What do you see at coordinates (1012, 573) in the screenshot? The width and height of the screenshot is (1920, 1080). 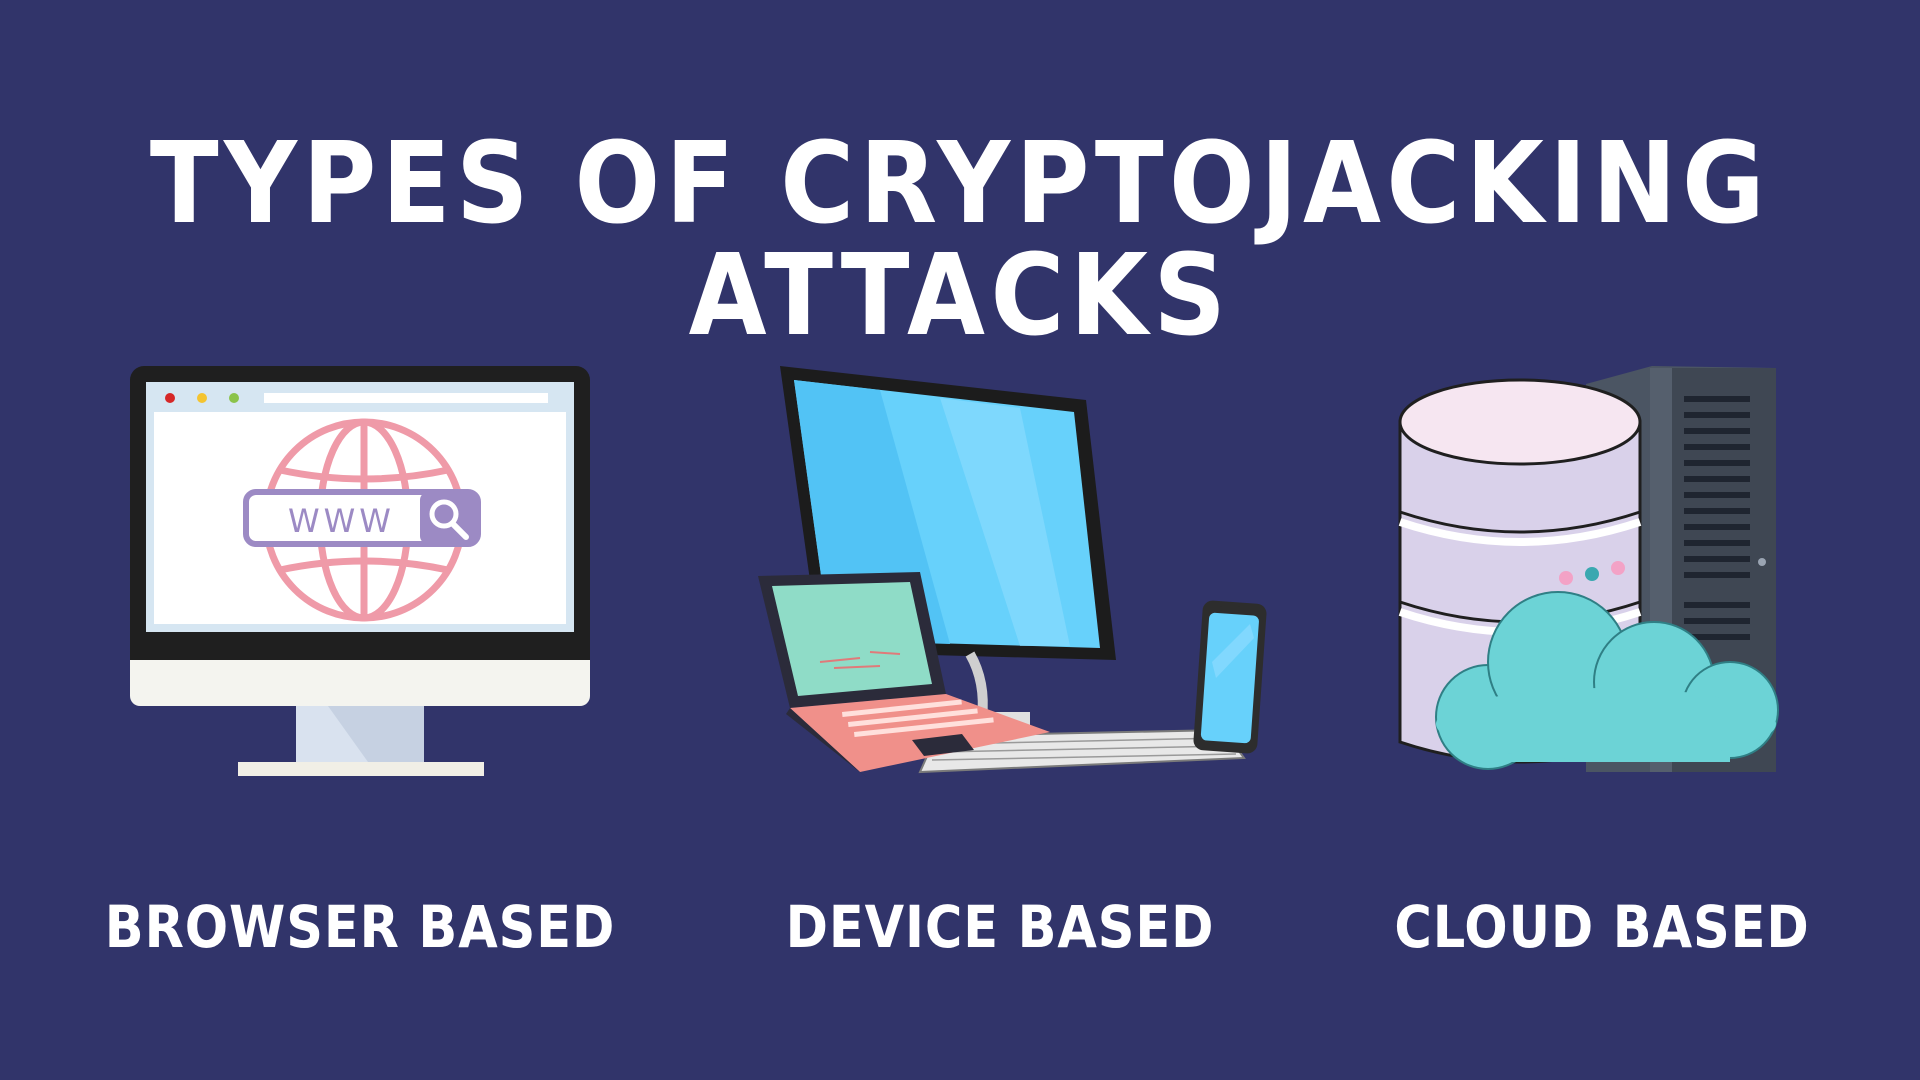 I see `devices-icon` at bounding box center [1012, 573].